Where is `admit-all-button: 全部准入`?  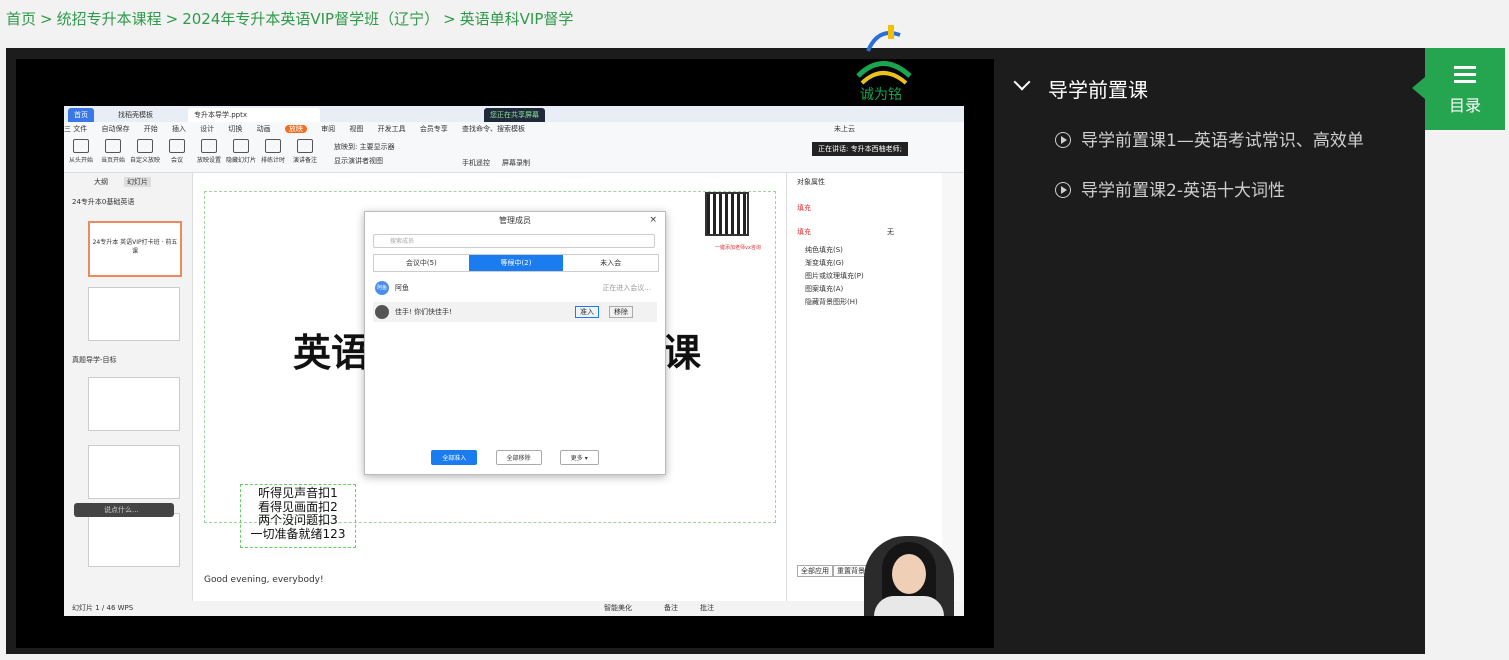 admit-all-button: 全部准入 is located at coordinates (454, 457).